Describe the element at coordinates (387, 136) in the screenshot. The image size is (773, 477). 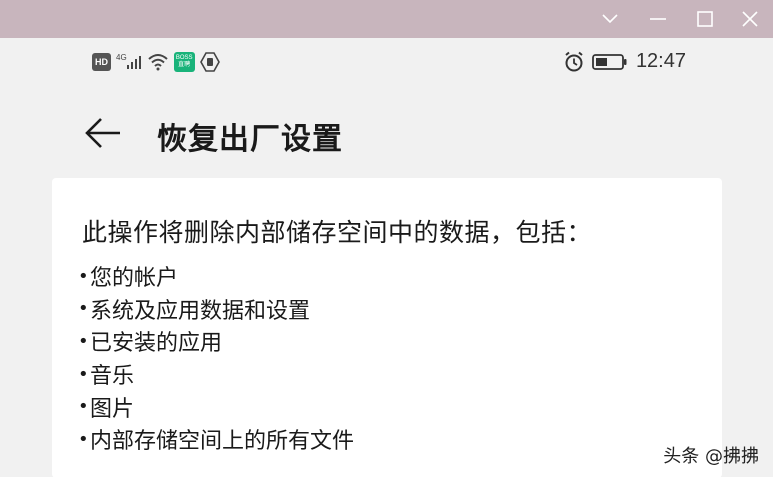
I see `page-header: 恢复出厂设置` at that location.